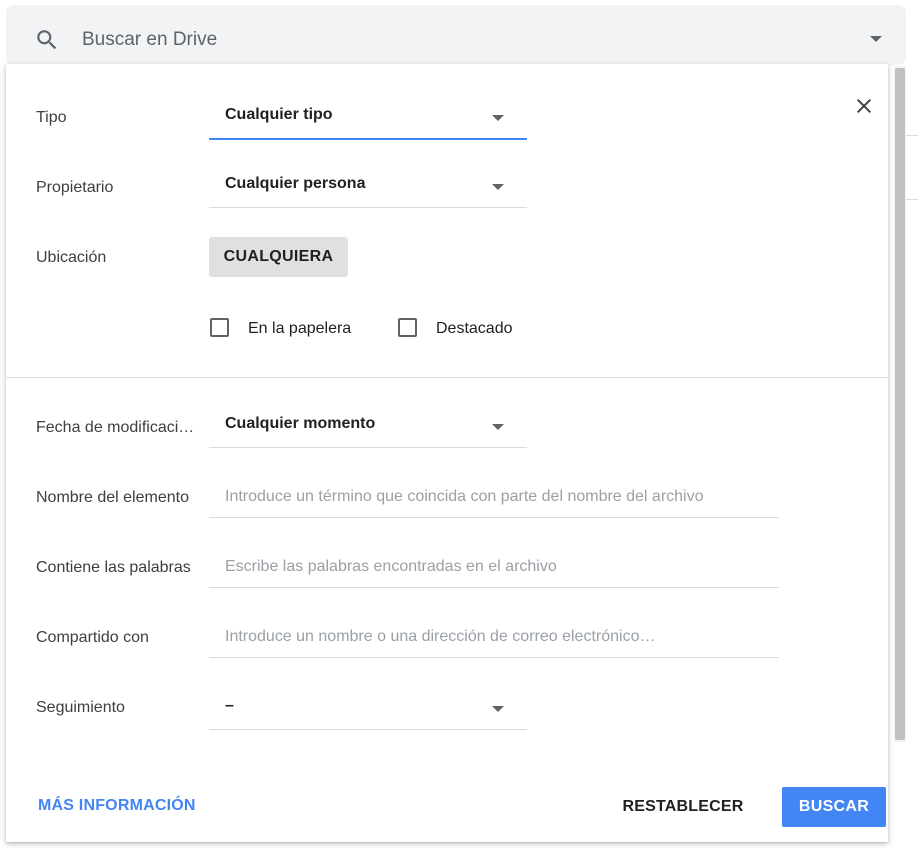 The width and height of the screenshot is (918, 848). Describe the element at coordinates (117, 806) in the screenshot. I see `more-info-link: MÁS INFORMACIÓN` at that location.